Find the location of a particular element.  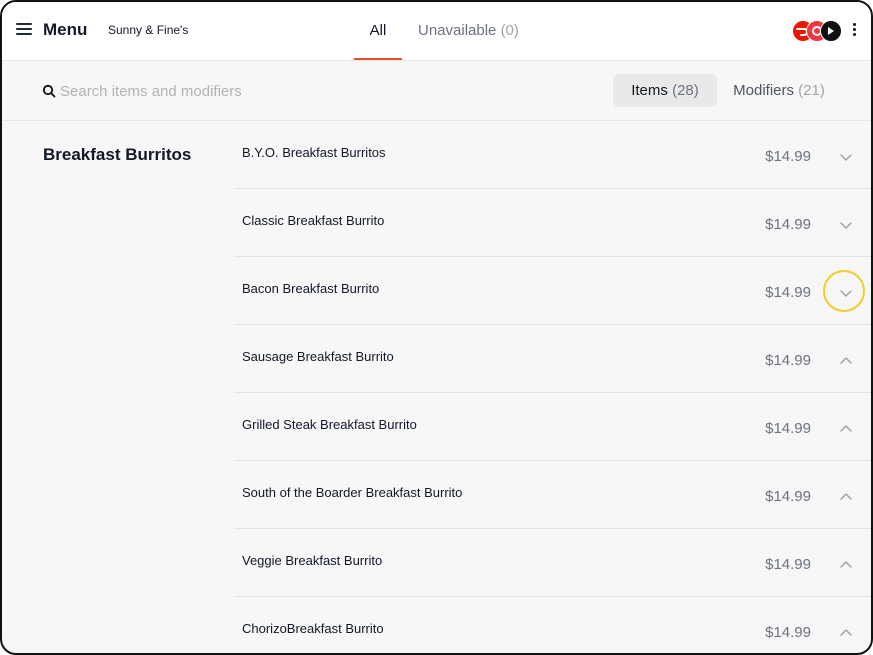

integration-logos is located at coordinates (820, 31).